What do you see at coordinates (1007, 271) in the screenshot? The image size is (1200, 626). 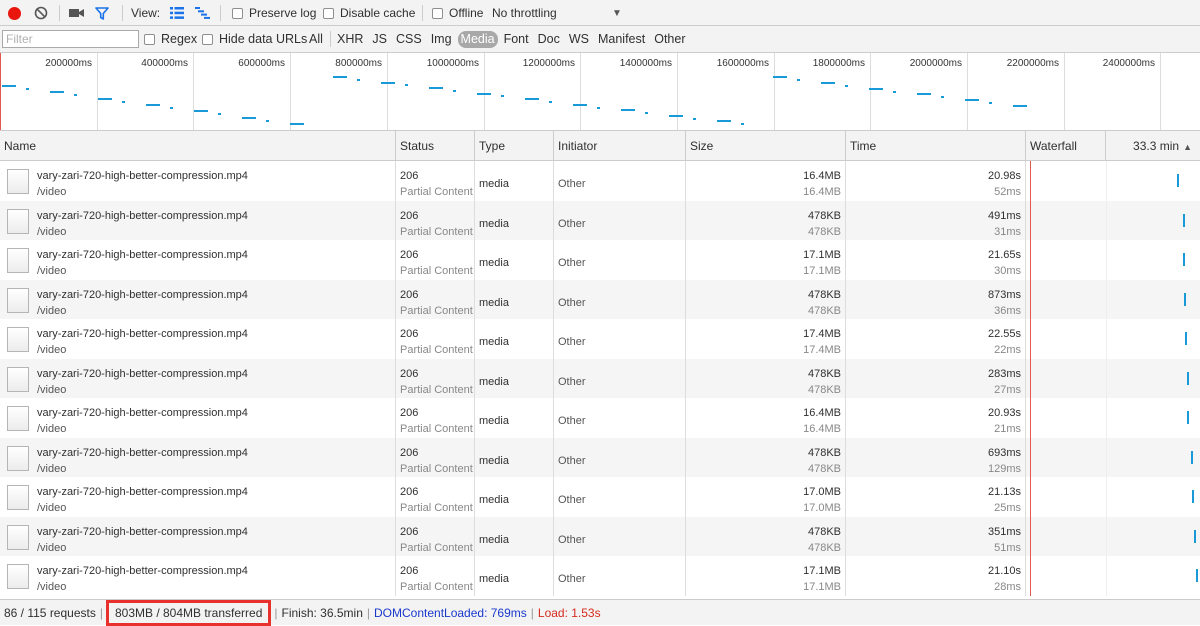 I see `latency: 30ms` at bounding box center [1007, 271].